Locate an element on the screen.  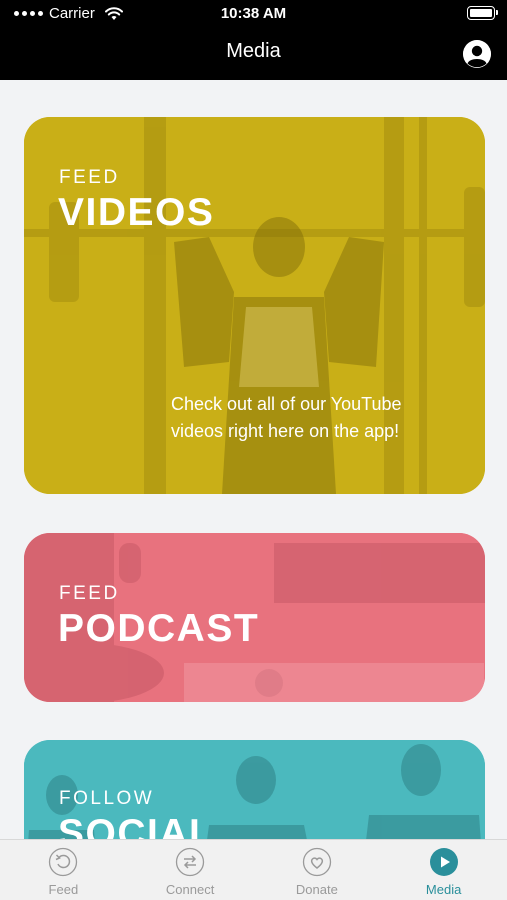
person-circle-icon is located at coordinates (477, 54).